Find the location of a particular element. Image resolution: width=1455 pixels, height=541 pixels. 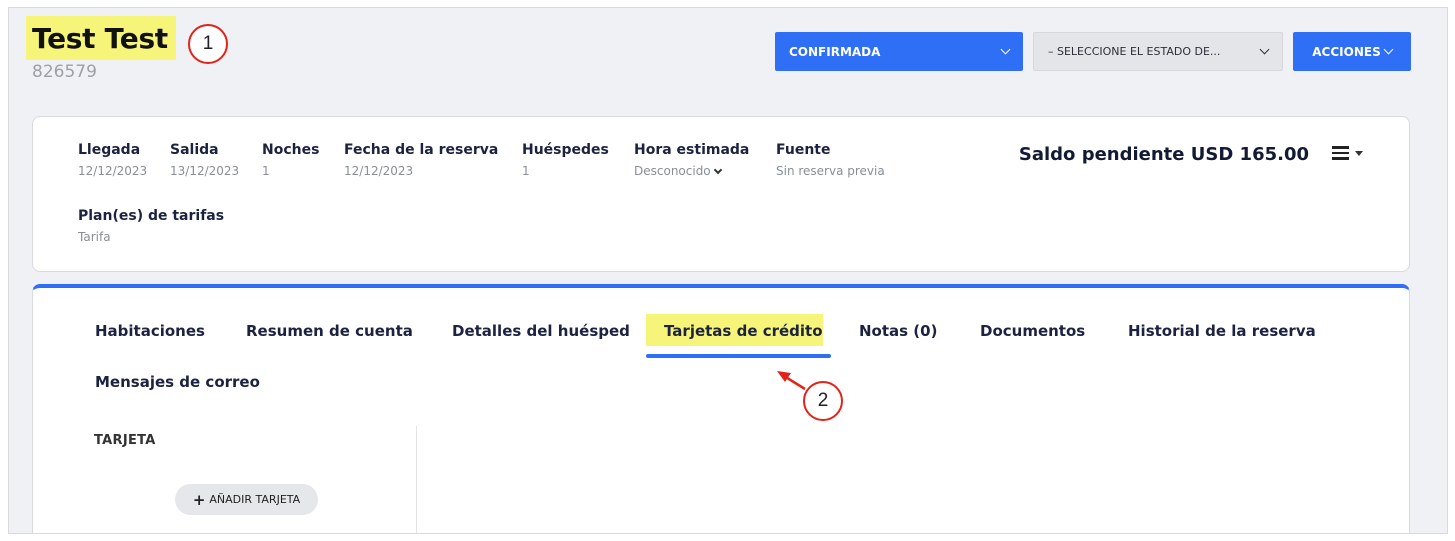

estimated-time-dropdown: Desconocido is located at coordinates (691, 171).